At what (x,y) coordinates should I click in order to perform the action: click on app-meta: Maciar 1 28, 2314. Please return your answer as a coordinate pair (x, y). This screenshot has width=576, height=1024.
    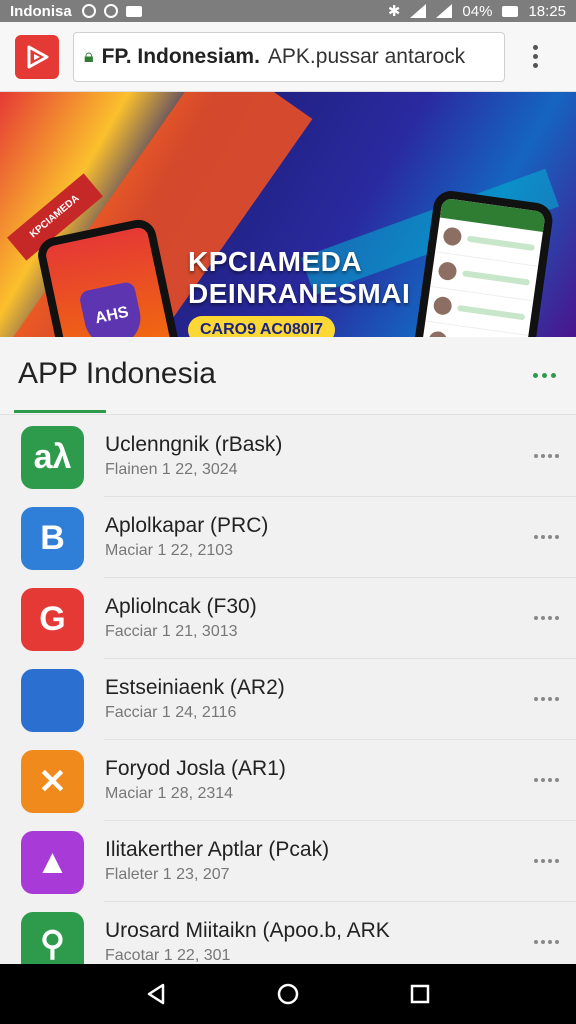
    Looking at the image, I should click on (169, 793).